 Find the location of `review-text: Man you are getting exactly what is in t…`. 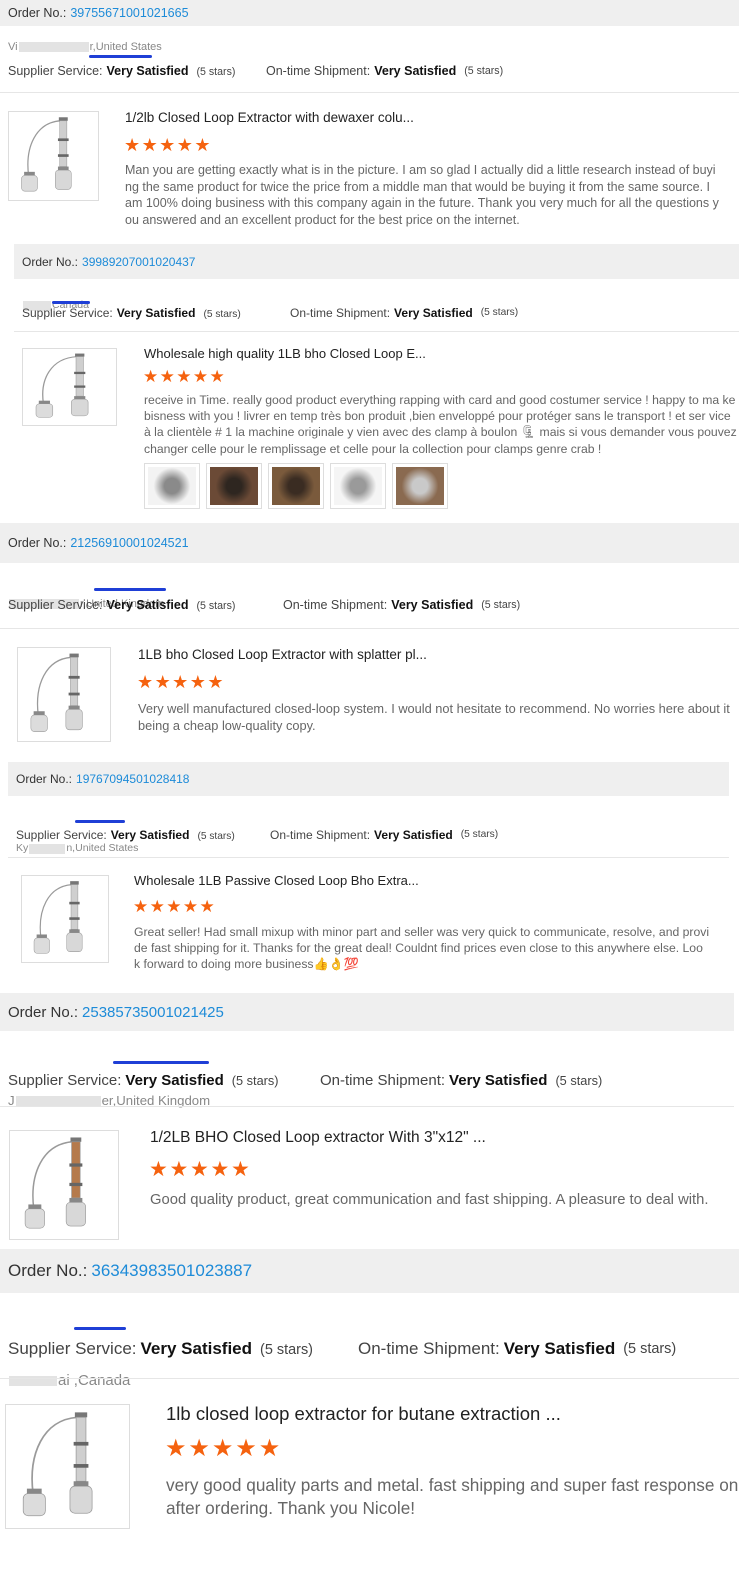

review-text: Man you are getting exactly what is in t… is located at coordinates (422, 195).